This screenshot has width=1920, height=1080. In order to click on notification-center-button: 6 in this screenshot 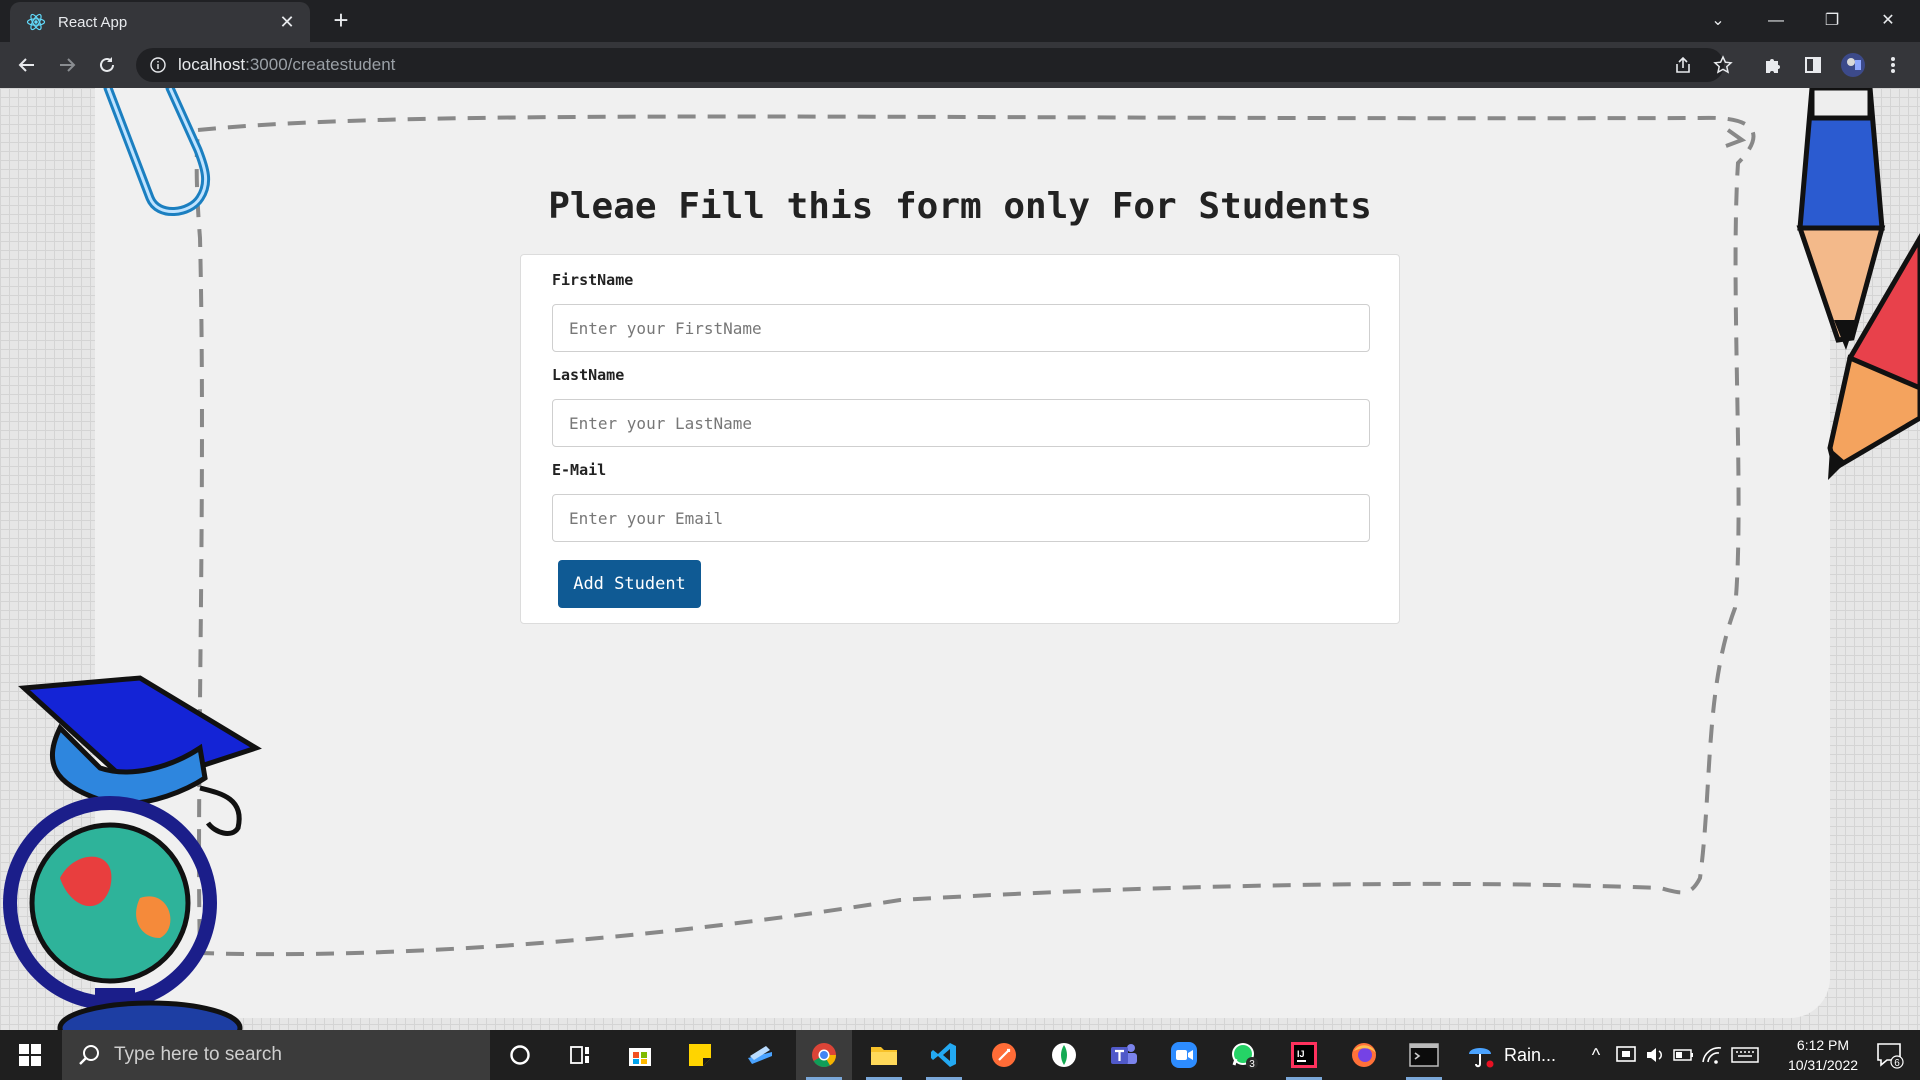, I will do `click(1890, 1055)`.